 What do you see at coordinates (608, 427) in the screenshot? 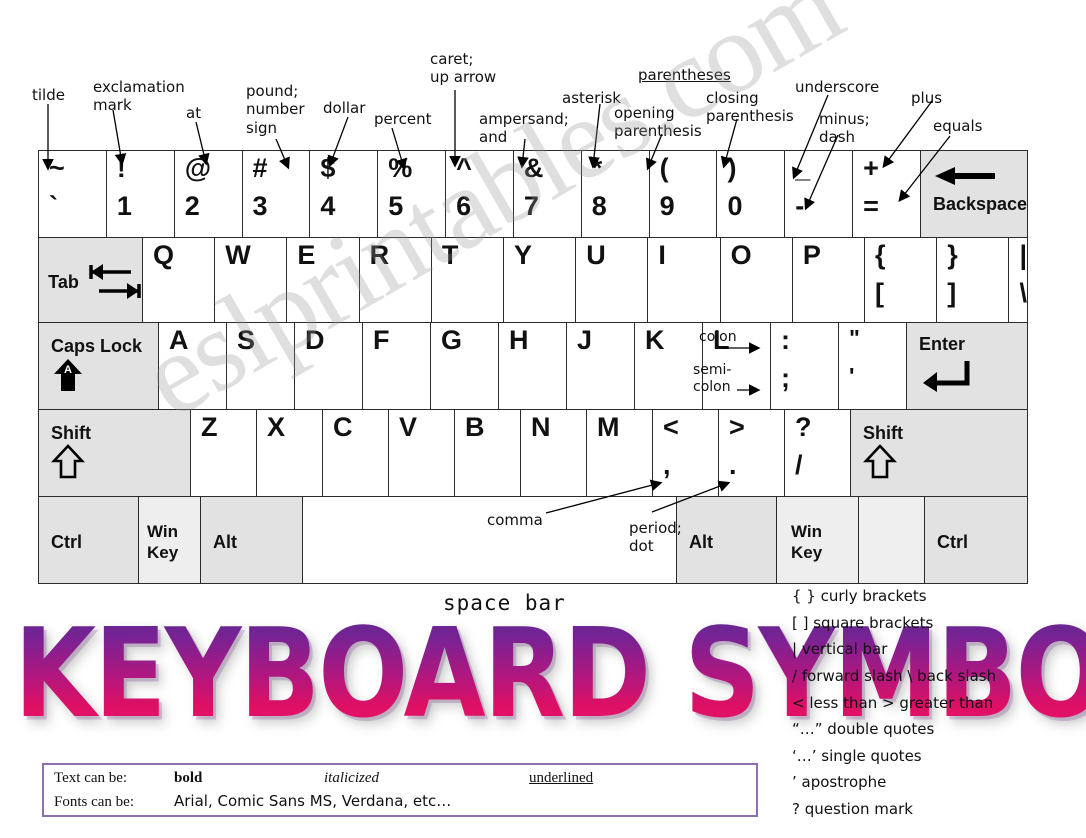
I see `key-upper: M` at bounding box center [608, 427].